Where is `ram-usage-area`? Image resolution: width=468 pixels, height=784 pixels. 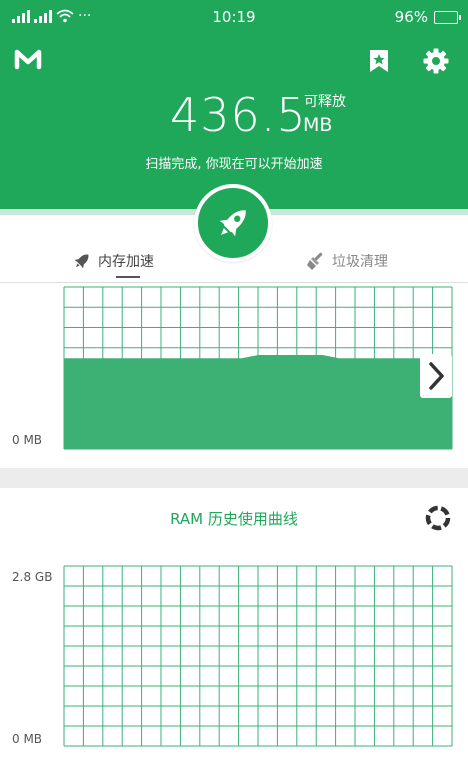 ram-usage-area is located at coordinates (258, 402).